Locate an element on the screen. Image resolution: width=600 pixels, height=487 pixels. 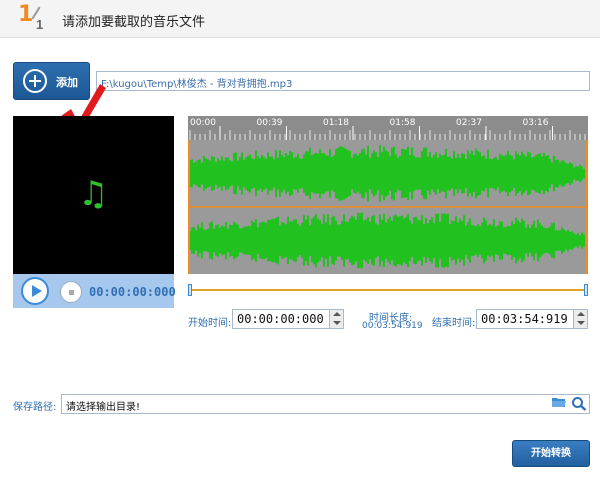
start-time-input: 00:00:00:000 is located at coordinates (288, 319).